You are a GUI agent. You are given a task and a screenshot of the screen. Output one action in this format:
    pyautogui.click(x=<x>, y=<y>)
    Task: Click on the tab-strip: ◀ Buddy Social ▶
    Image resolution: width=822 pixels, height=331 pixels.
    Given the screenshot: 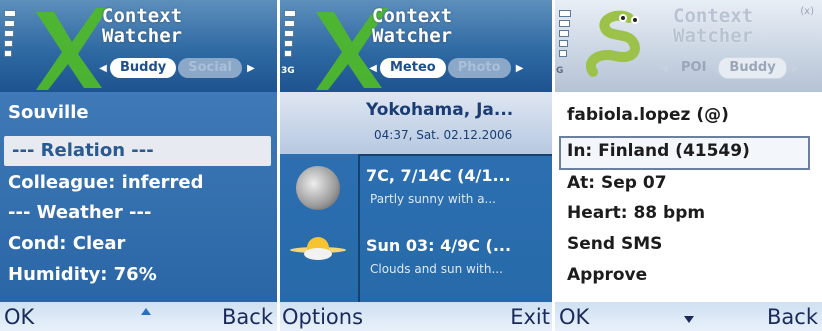 What is the action you would take?
    pyautogui.click(x=177, y=68)
    